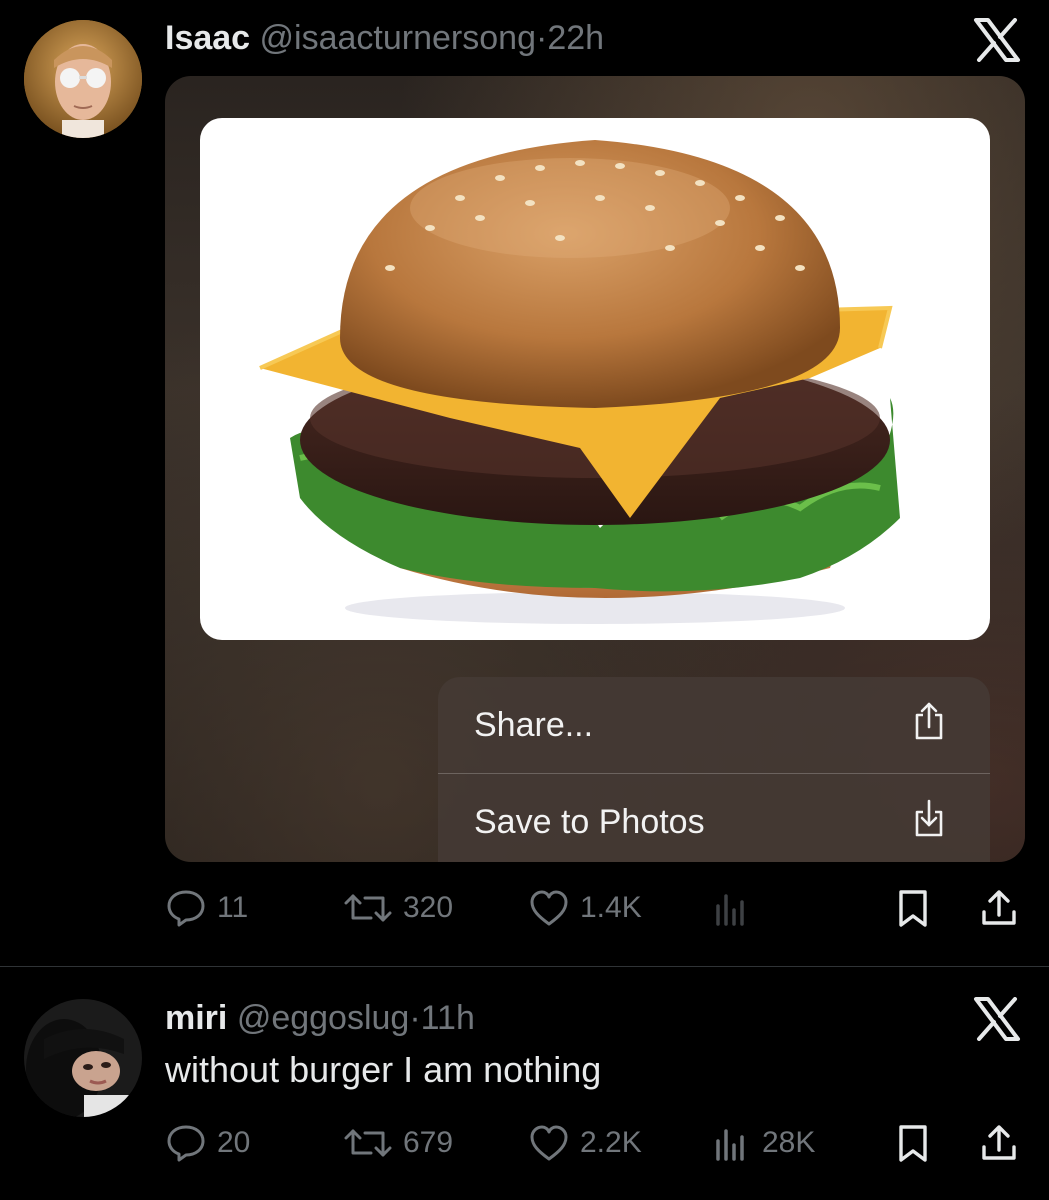 The width and height of the screenshot is (1049, 1200). What do you see at coordinates (428, 907) in the screenshot?
I see `repost-count: 320` at bounding box center [428, 907].